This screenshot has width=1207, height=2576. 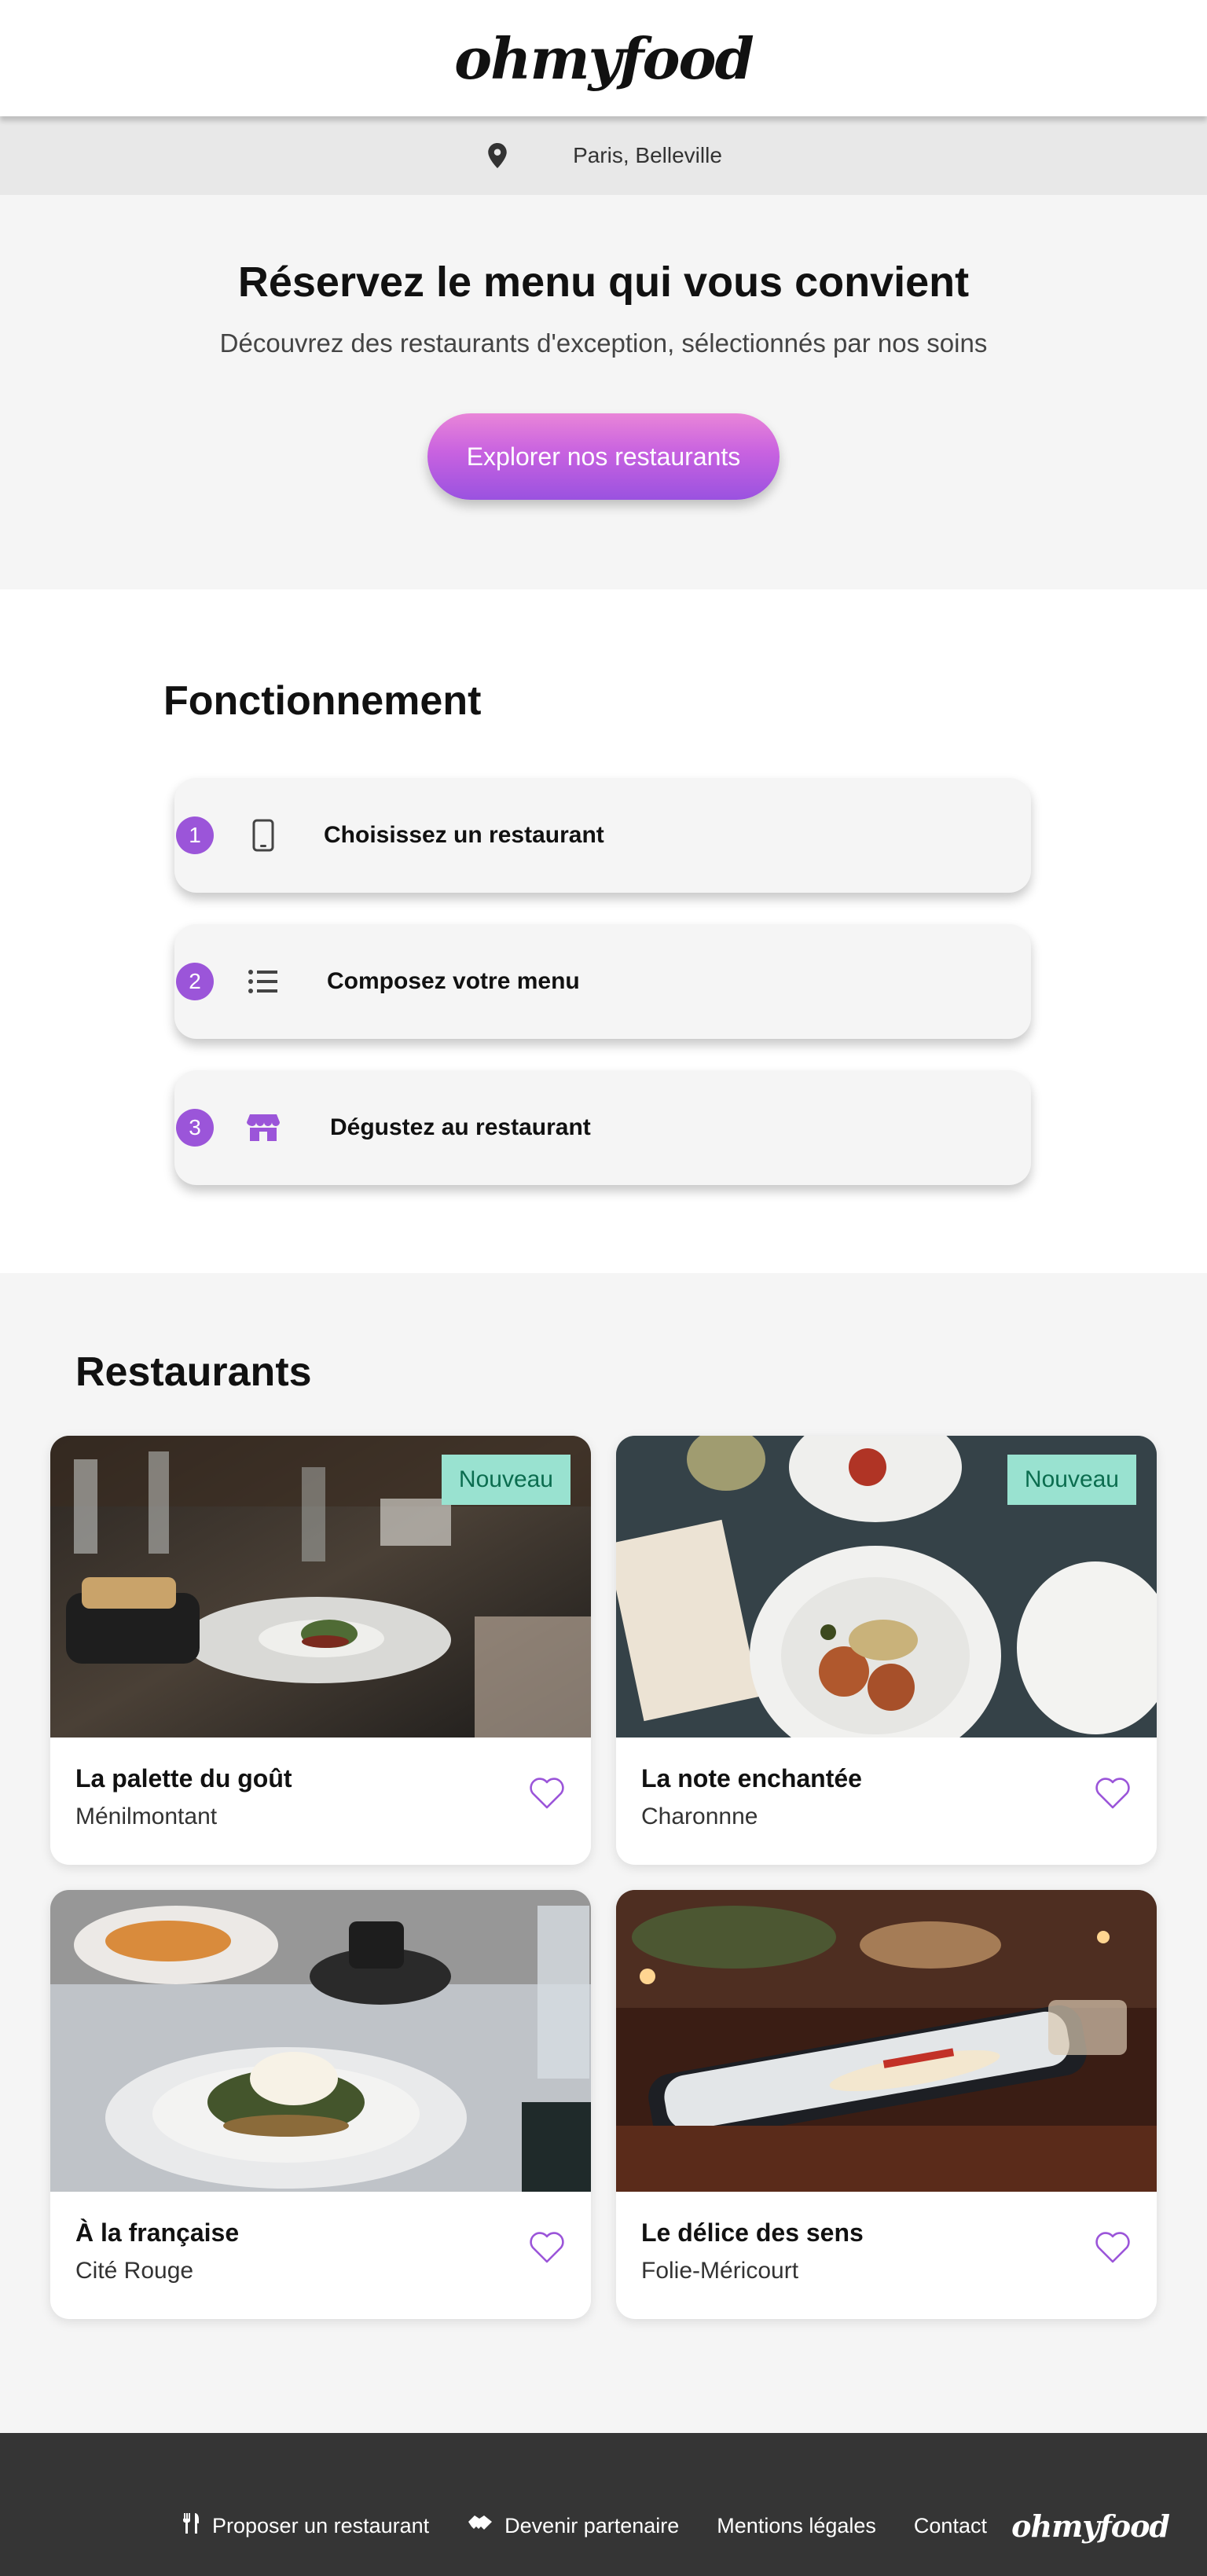 What do you see at coordinates (134, 2271) in the screenshot?
I see `restaurant-area: Cité Rouge` at bounding box center [134, 2271].